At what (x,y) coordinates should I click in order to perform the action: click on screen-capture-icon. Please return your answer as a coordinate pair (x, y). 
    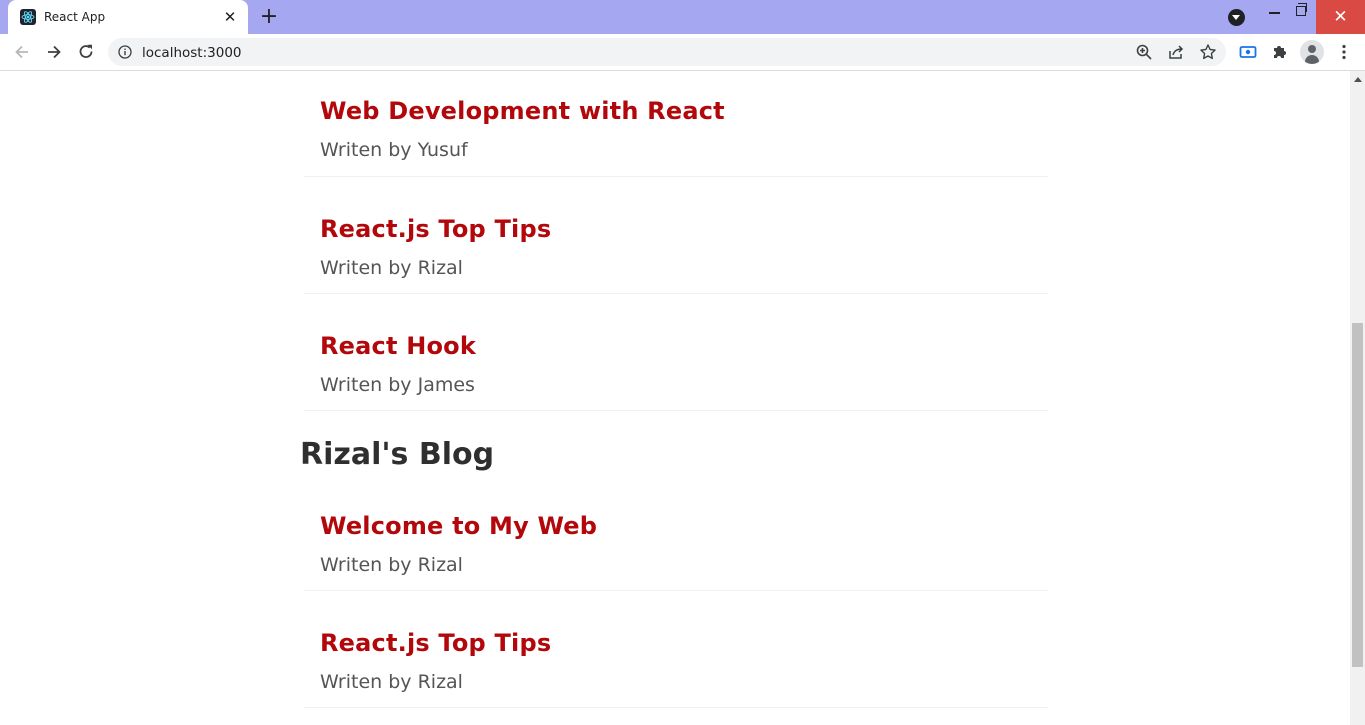
    Looking at the image, I should click on (1248, 52).